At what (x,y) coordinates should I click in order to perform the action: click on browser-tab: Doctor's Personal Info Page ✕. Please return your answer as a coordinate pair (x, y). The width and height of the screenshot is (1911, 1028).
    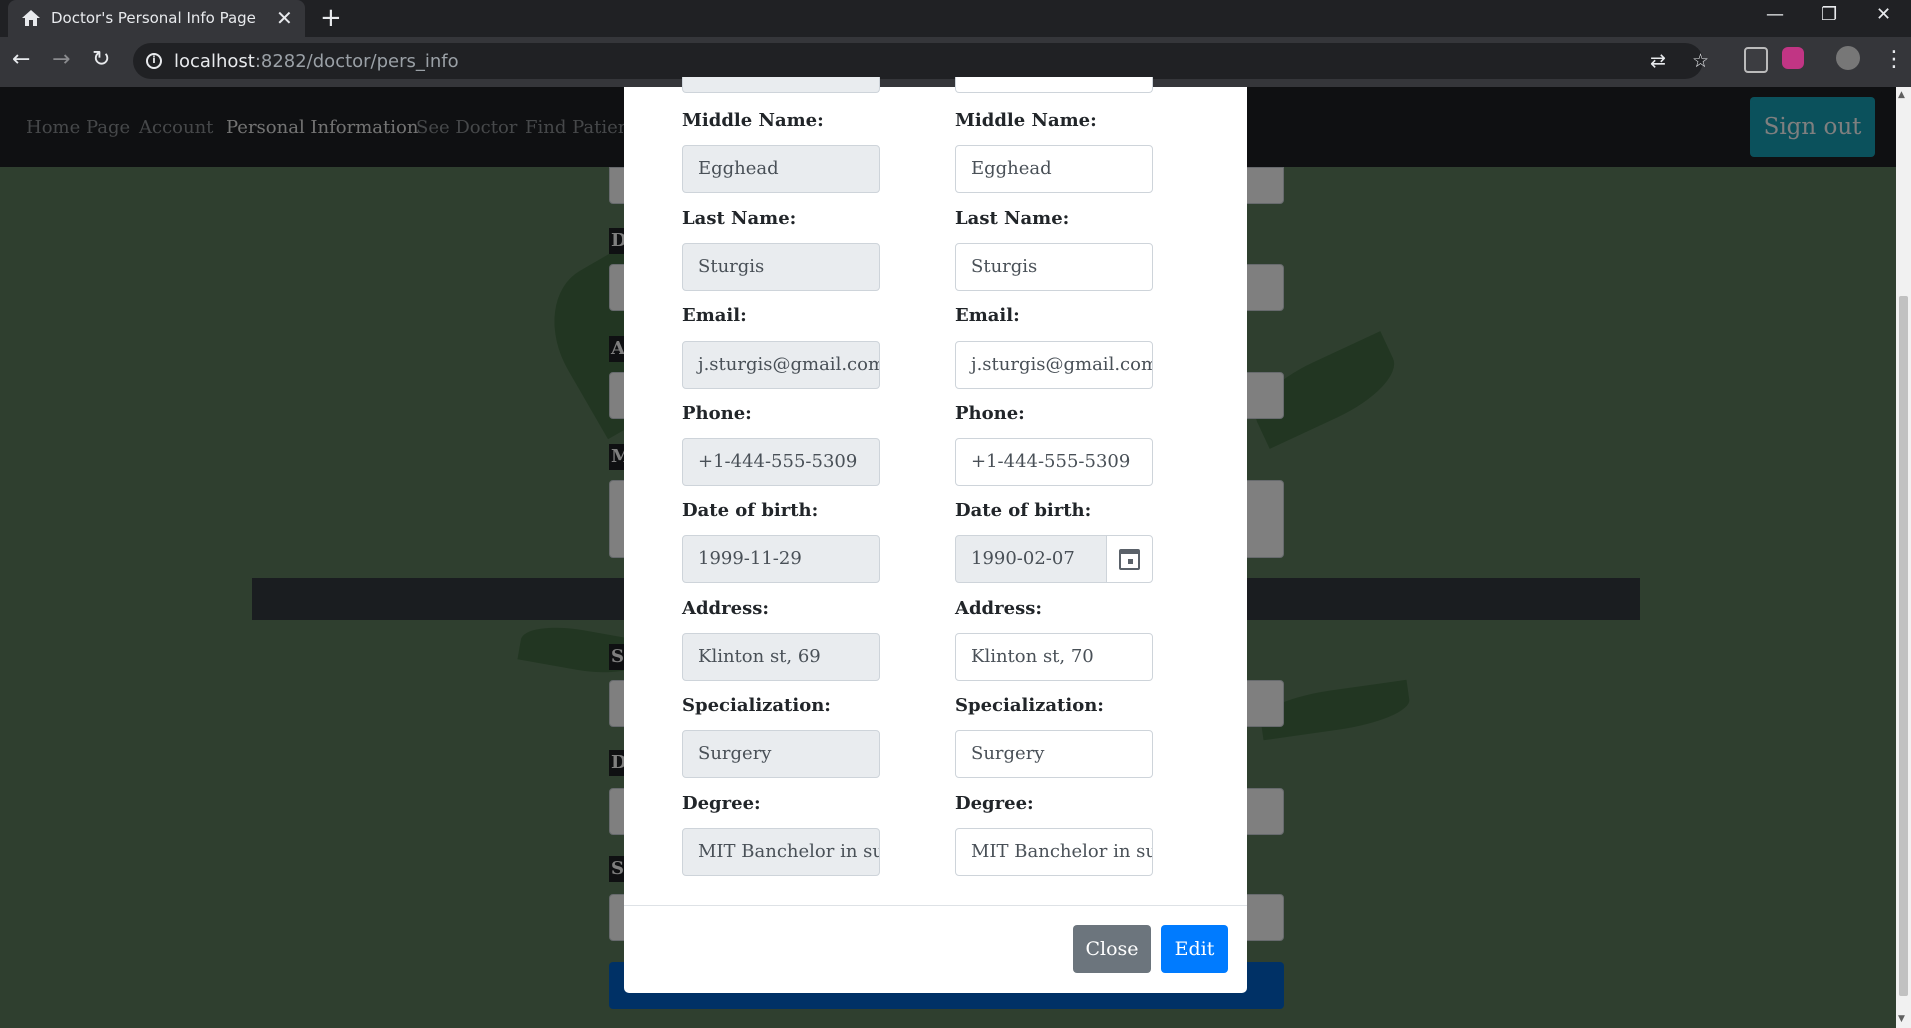
    Looking at the image, I should click on (156, 18).